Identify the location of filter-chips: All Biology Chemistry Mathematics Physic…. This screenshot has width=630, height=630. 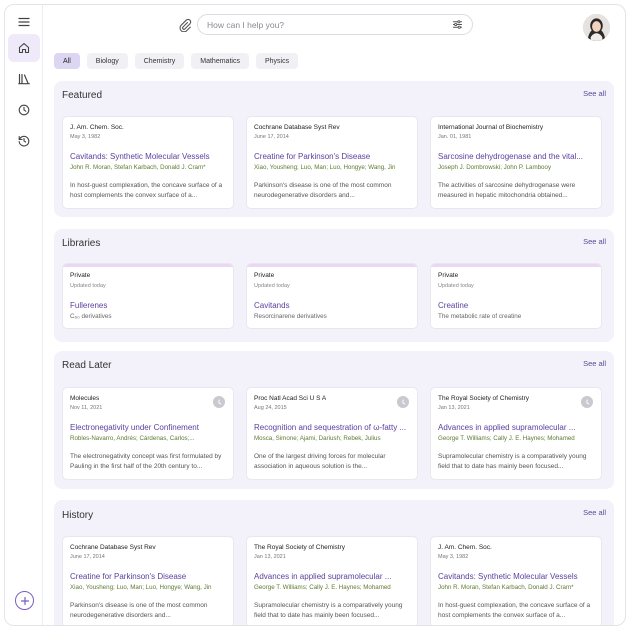
(176, 61).